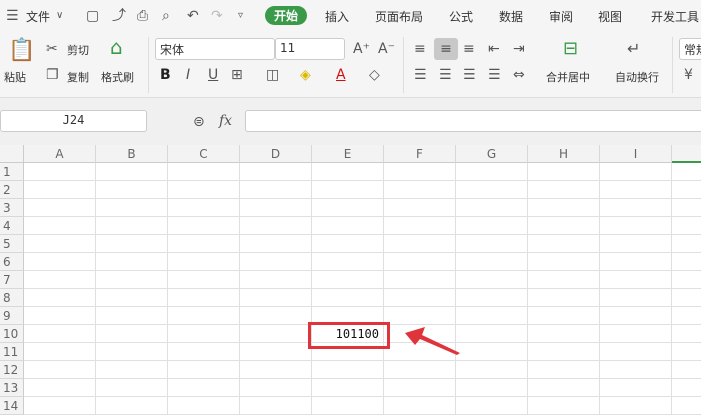  Describe the element at coordinates (374, 75) in the screenshot. I see `clear-format-icon: ◇` at that location.